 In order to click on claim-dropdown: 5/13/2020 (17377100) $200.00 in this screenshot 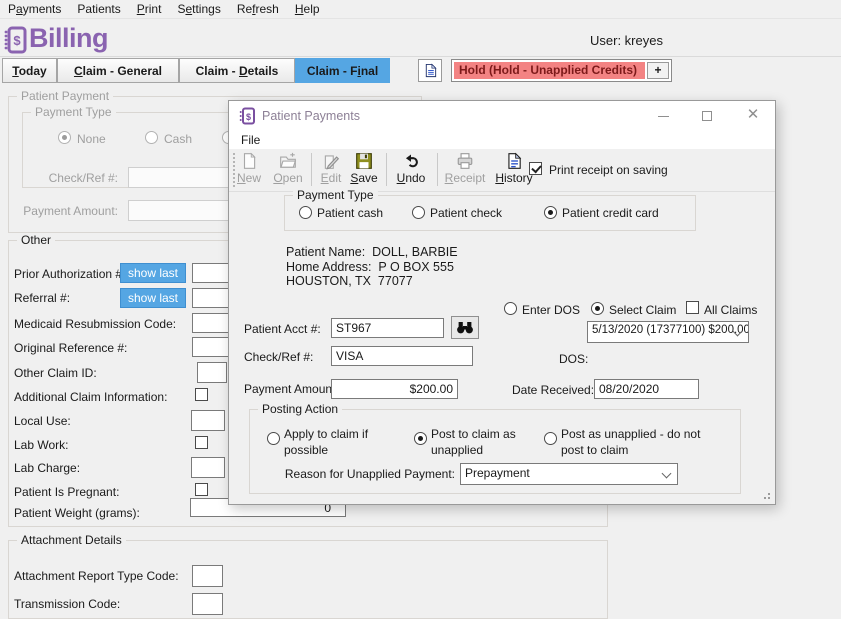, I will do `click(668, 332)`.